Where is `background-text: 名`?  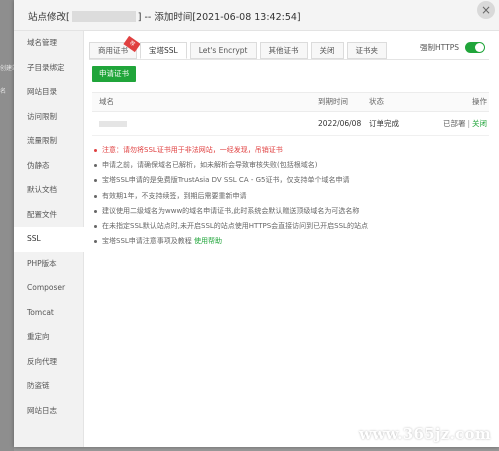 background-text: 名 is located at coordinates (3, 91).